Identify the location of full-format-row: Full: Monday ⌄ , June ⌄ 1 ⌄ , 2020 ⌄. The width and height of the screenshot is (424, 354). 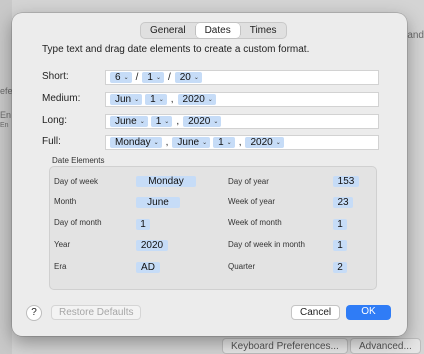
(212, 142).